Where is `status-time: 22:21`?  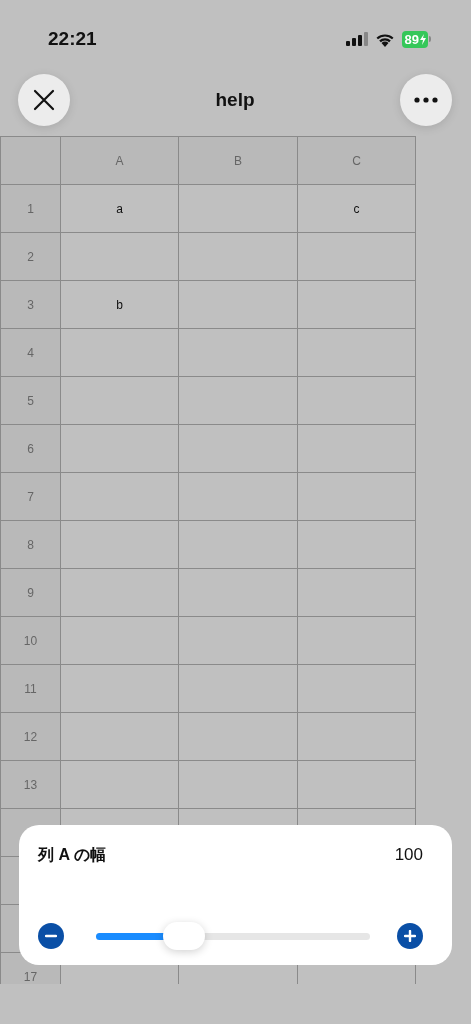 status-time: 22:21 is located at coordinates (72, 39).